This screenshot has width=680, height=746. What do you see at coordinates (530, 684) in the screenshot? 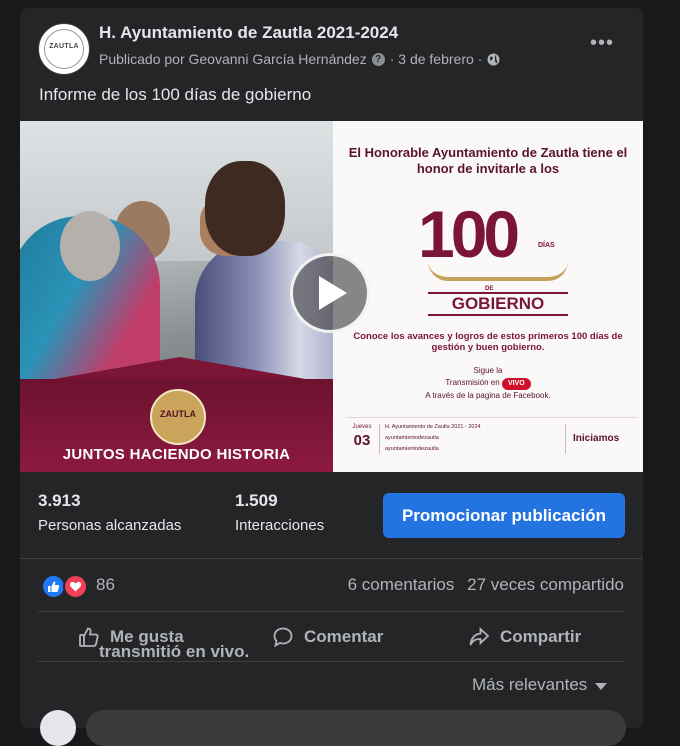
I see `sort-label: Más relevantes` at bounding box center [530, 684].